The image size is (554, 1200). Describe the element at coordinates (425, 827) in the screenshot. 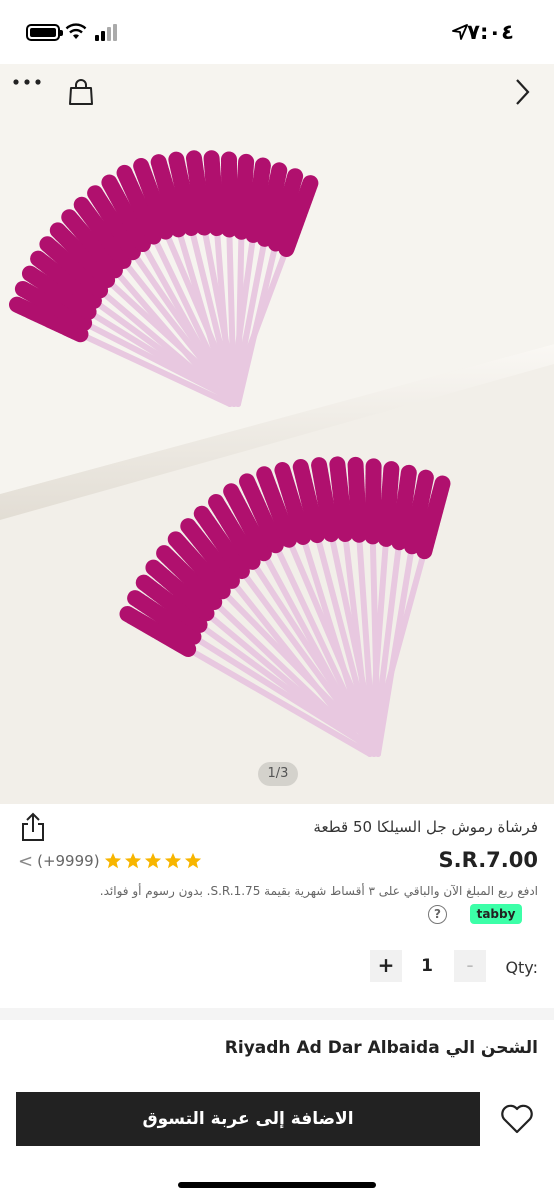

I see `product-title: فرشاة رموش جل السيلكا 50 قطعة` at that location.